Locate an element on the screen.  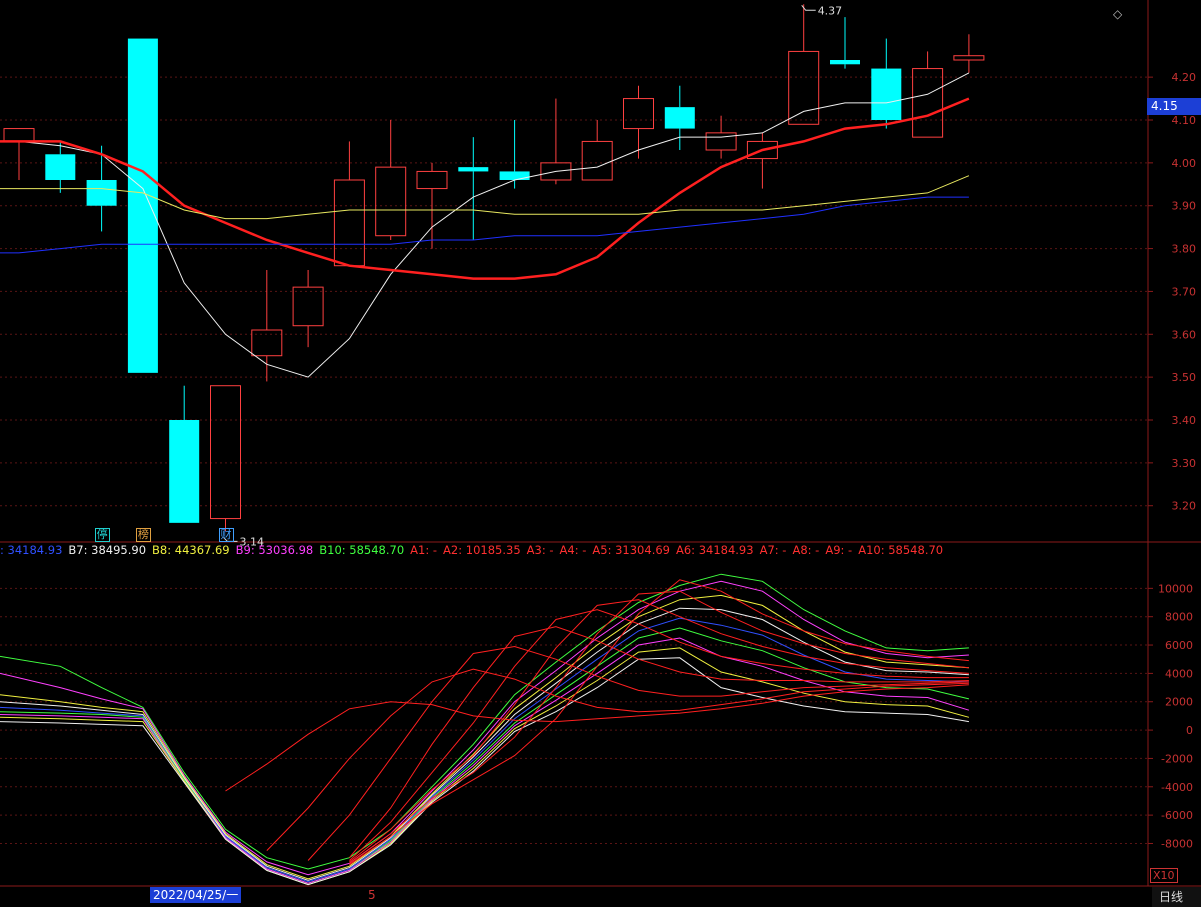
indicator-tick-label: 10000 is located at coordinates (1175, 588).